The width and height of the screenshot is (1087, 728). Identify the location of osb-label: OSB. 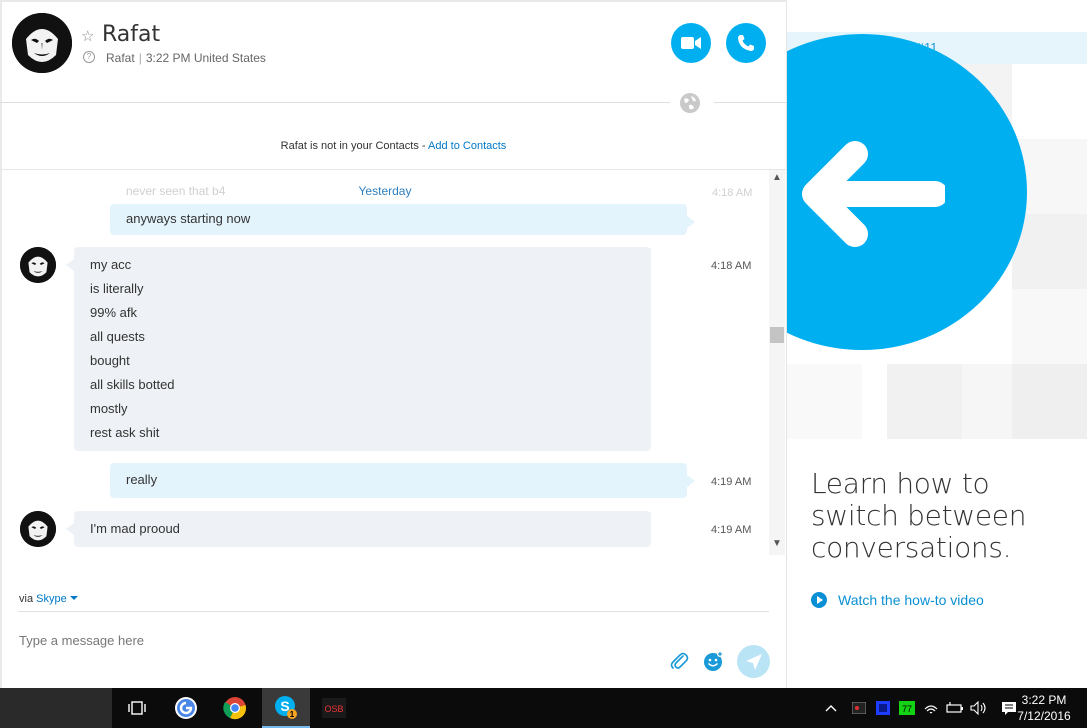
(333, 709).